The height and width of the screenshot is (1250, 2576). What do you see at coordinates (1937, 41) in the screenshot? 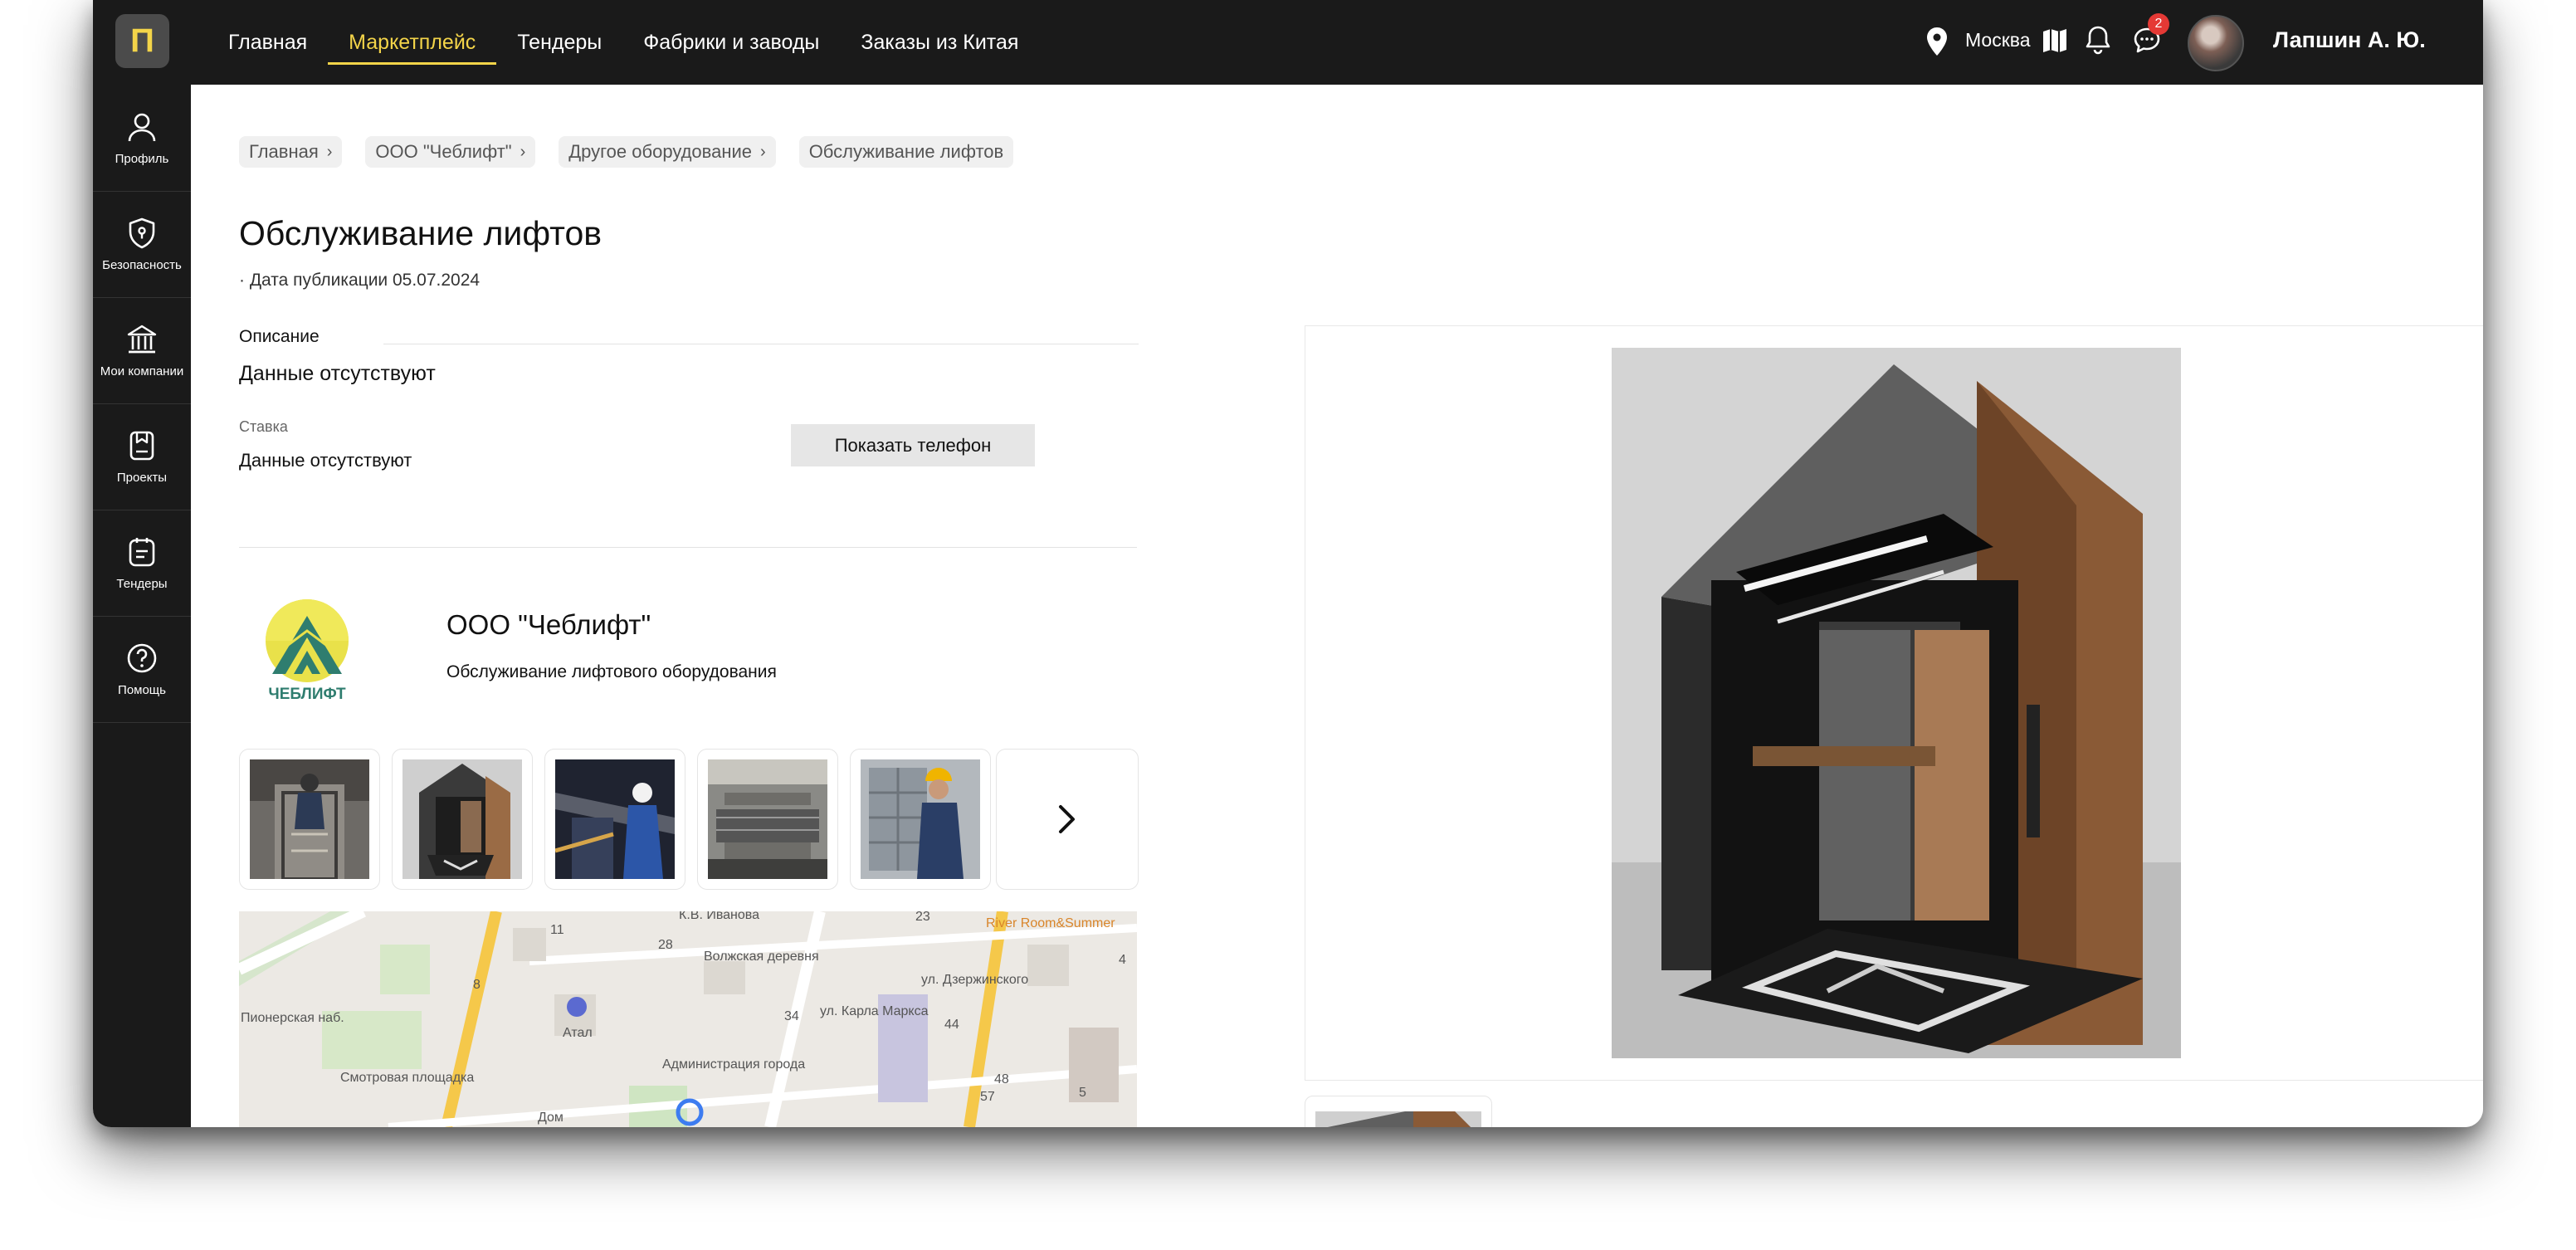
I see `location-pin-icon` at bounding box center [1937, 41].